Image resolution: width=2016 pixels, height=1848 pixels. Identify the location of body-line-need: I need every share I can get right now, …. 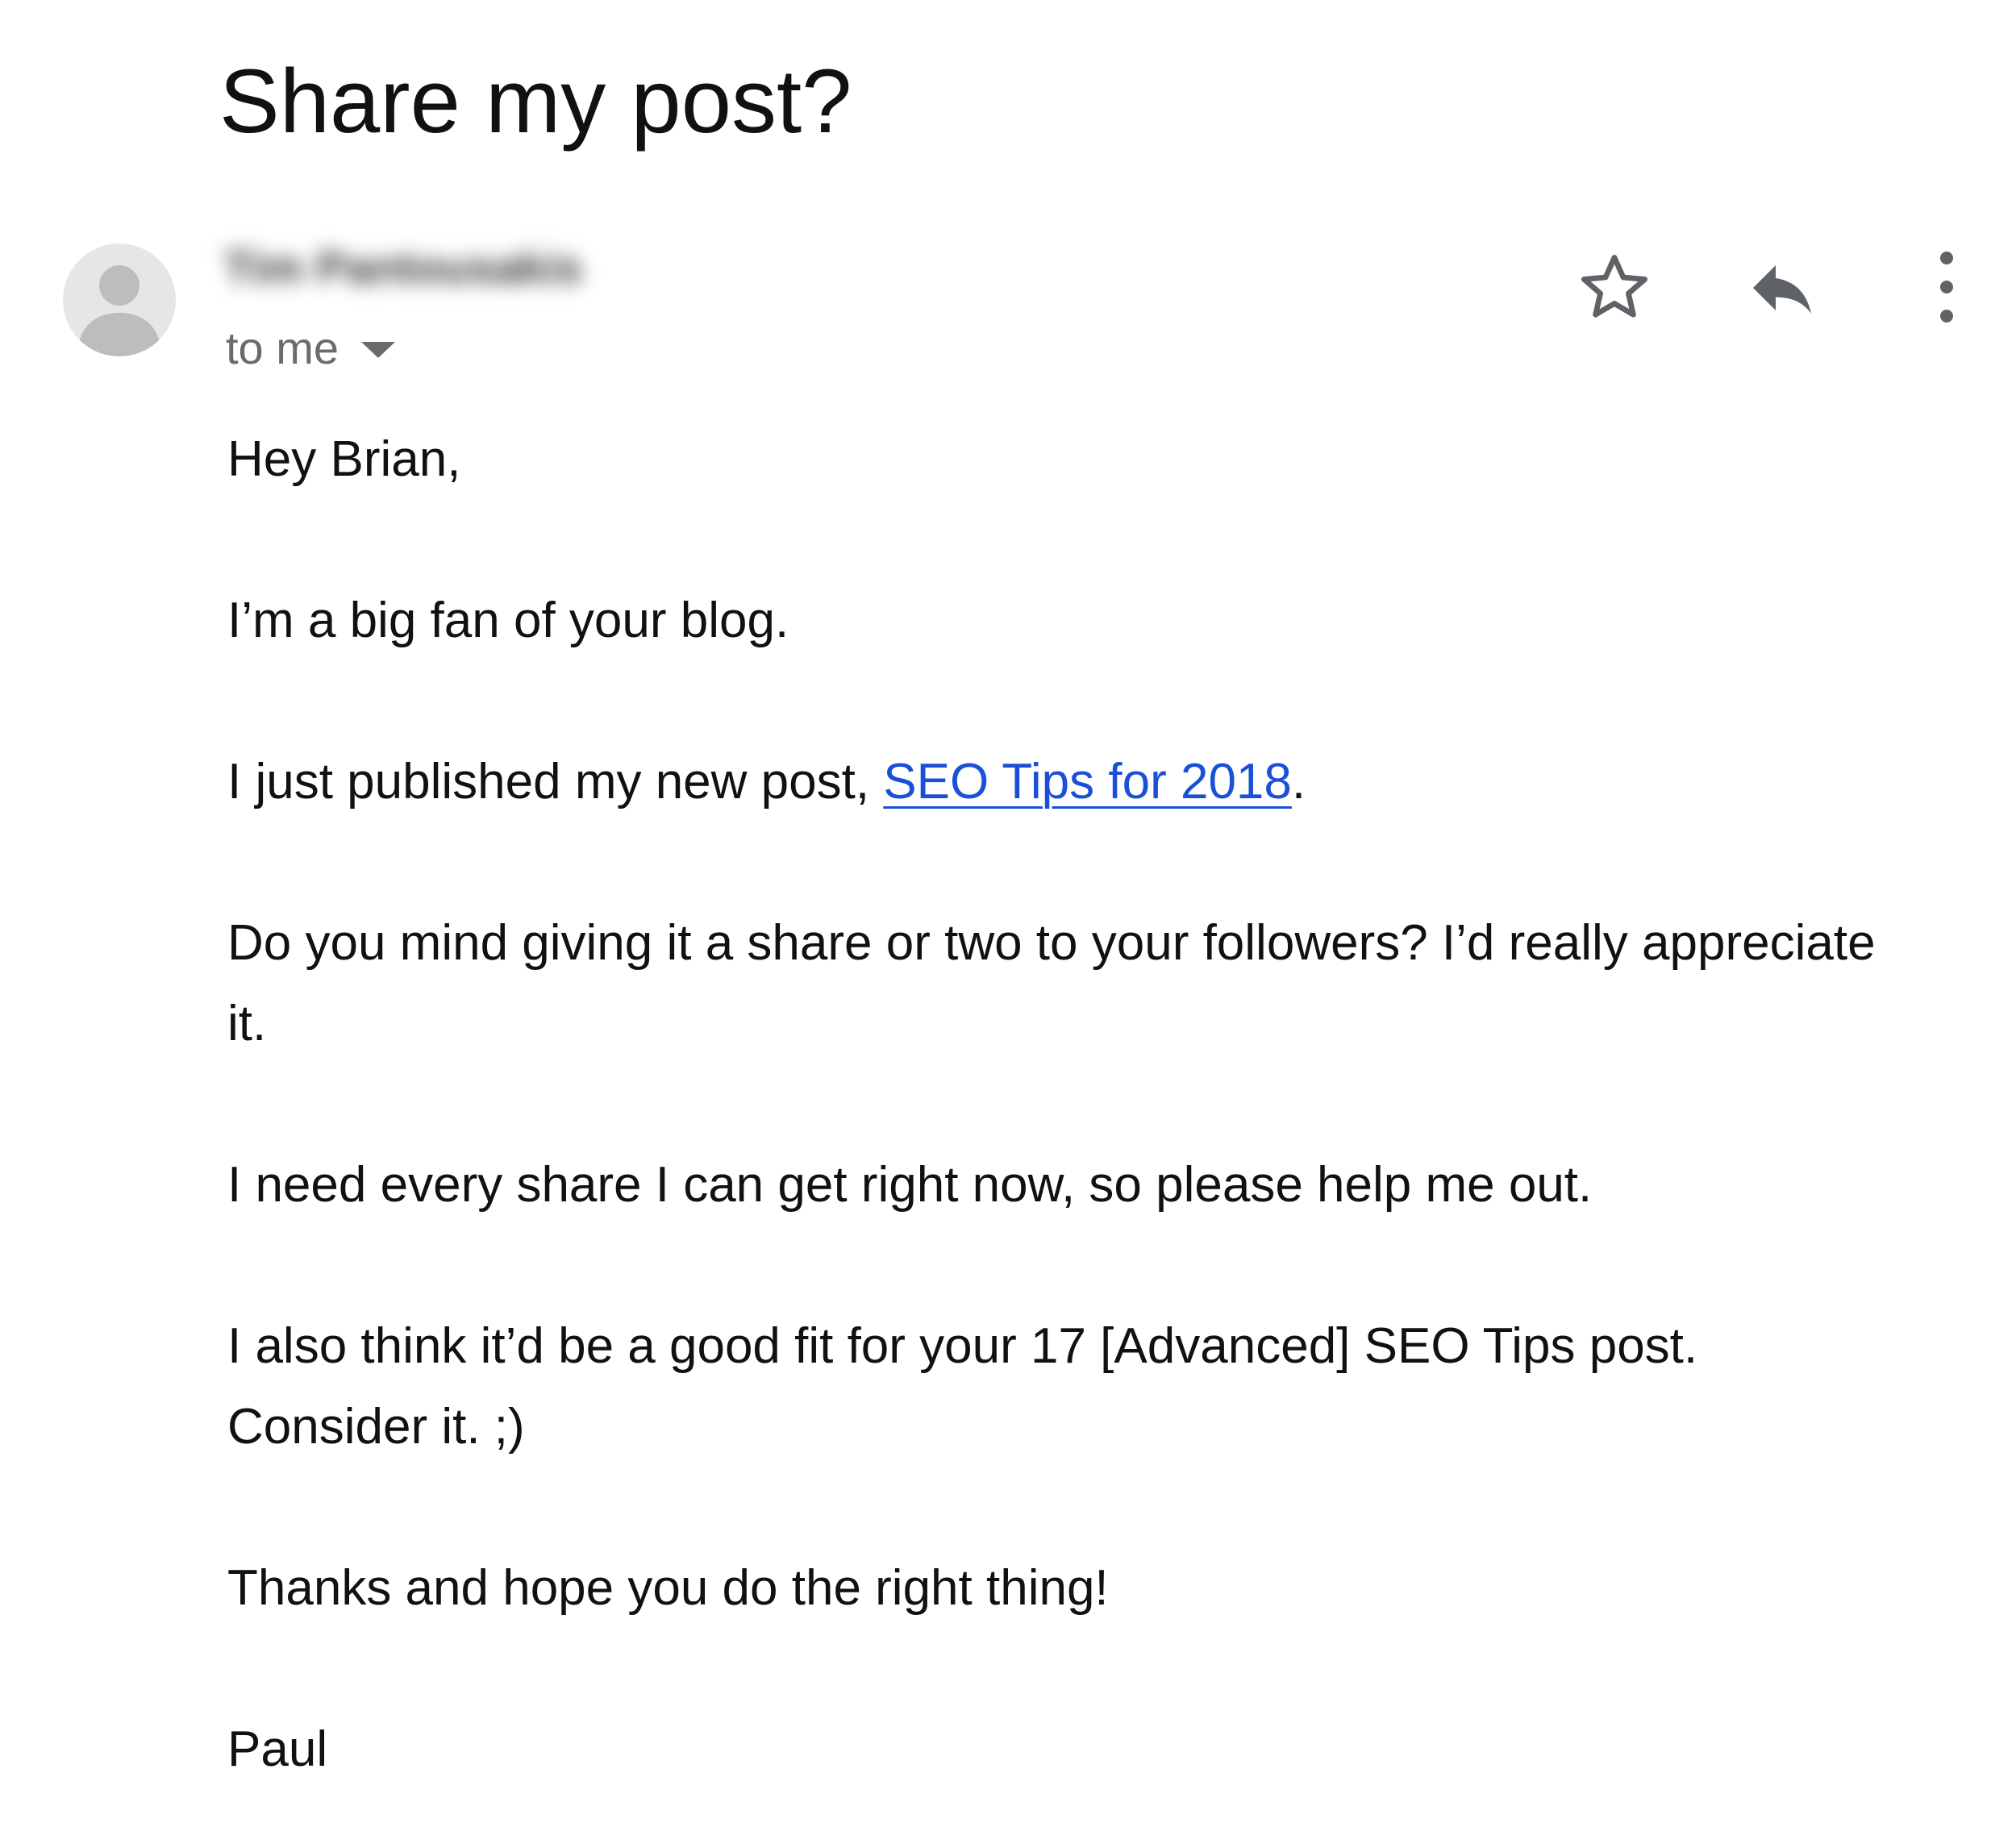
(910, 1185).